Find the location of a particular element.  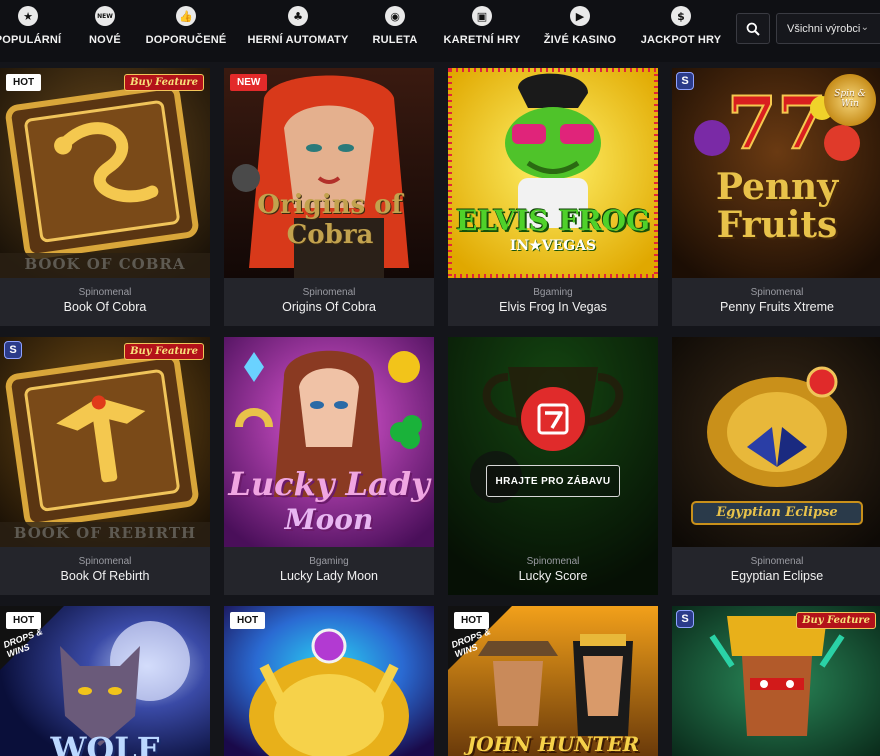

game-art-title: Penny Fruits is located at coordinates (777, 206).